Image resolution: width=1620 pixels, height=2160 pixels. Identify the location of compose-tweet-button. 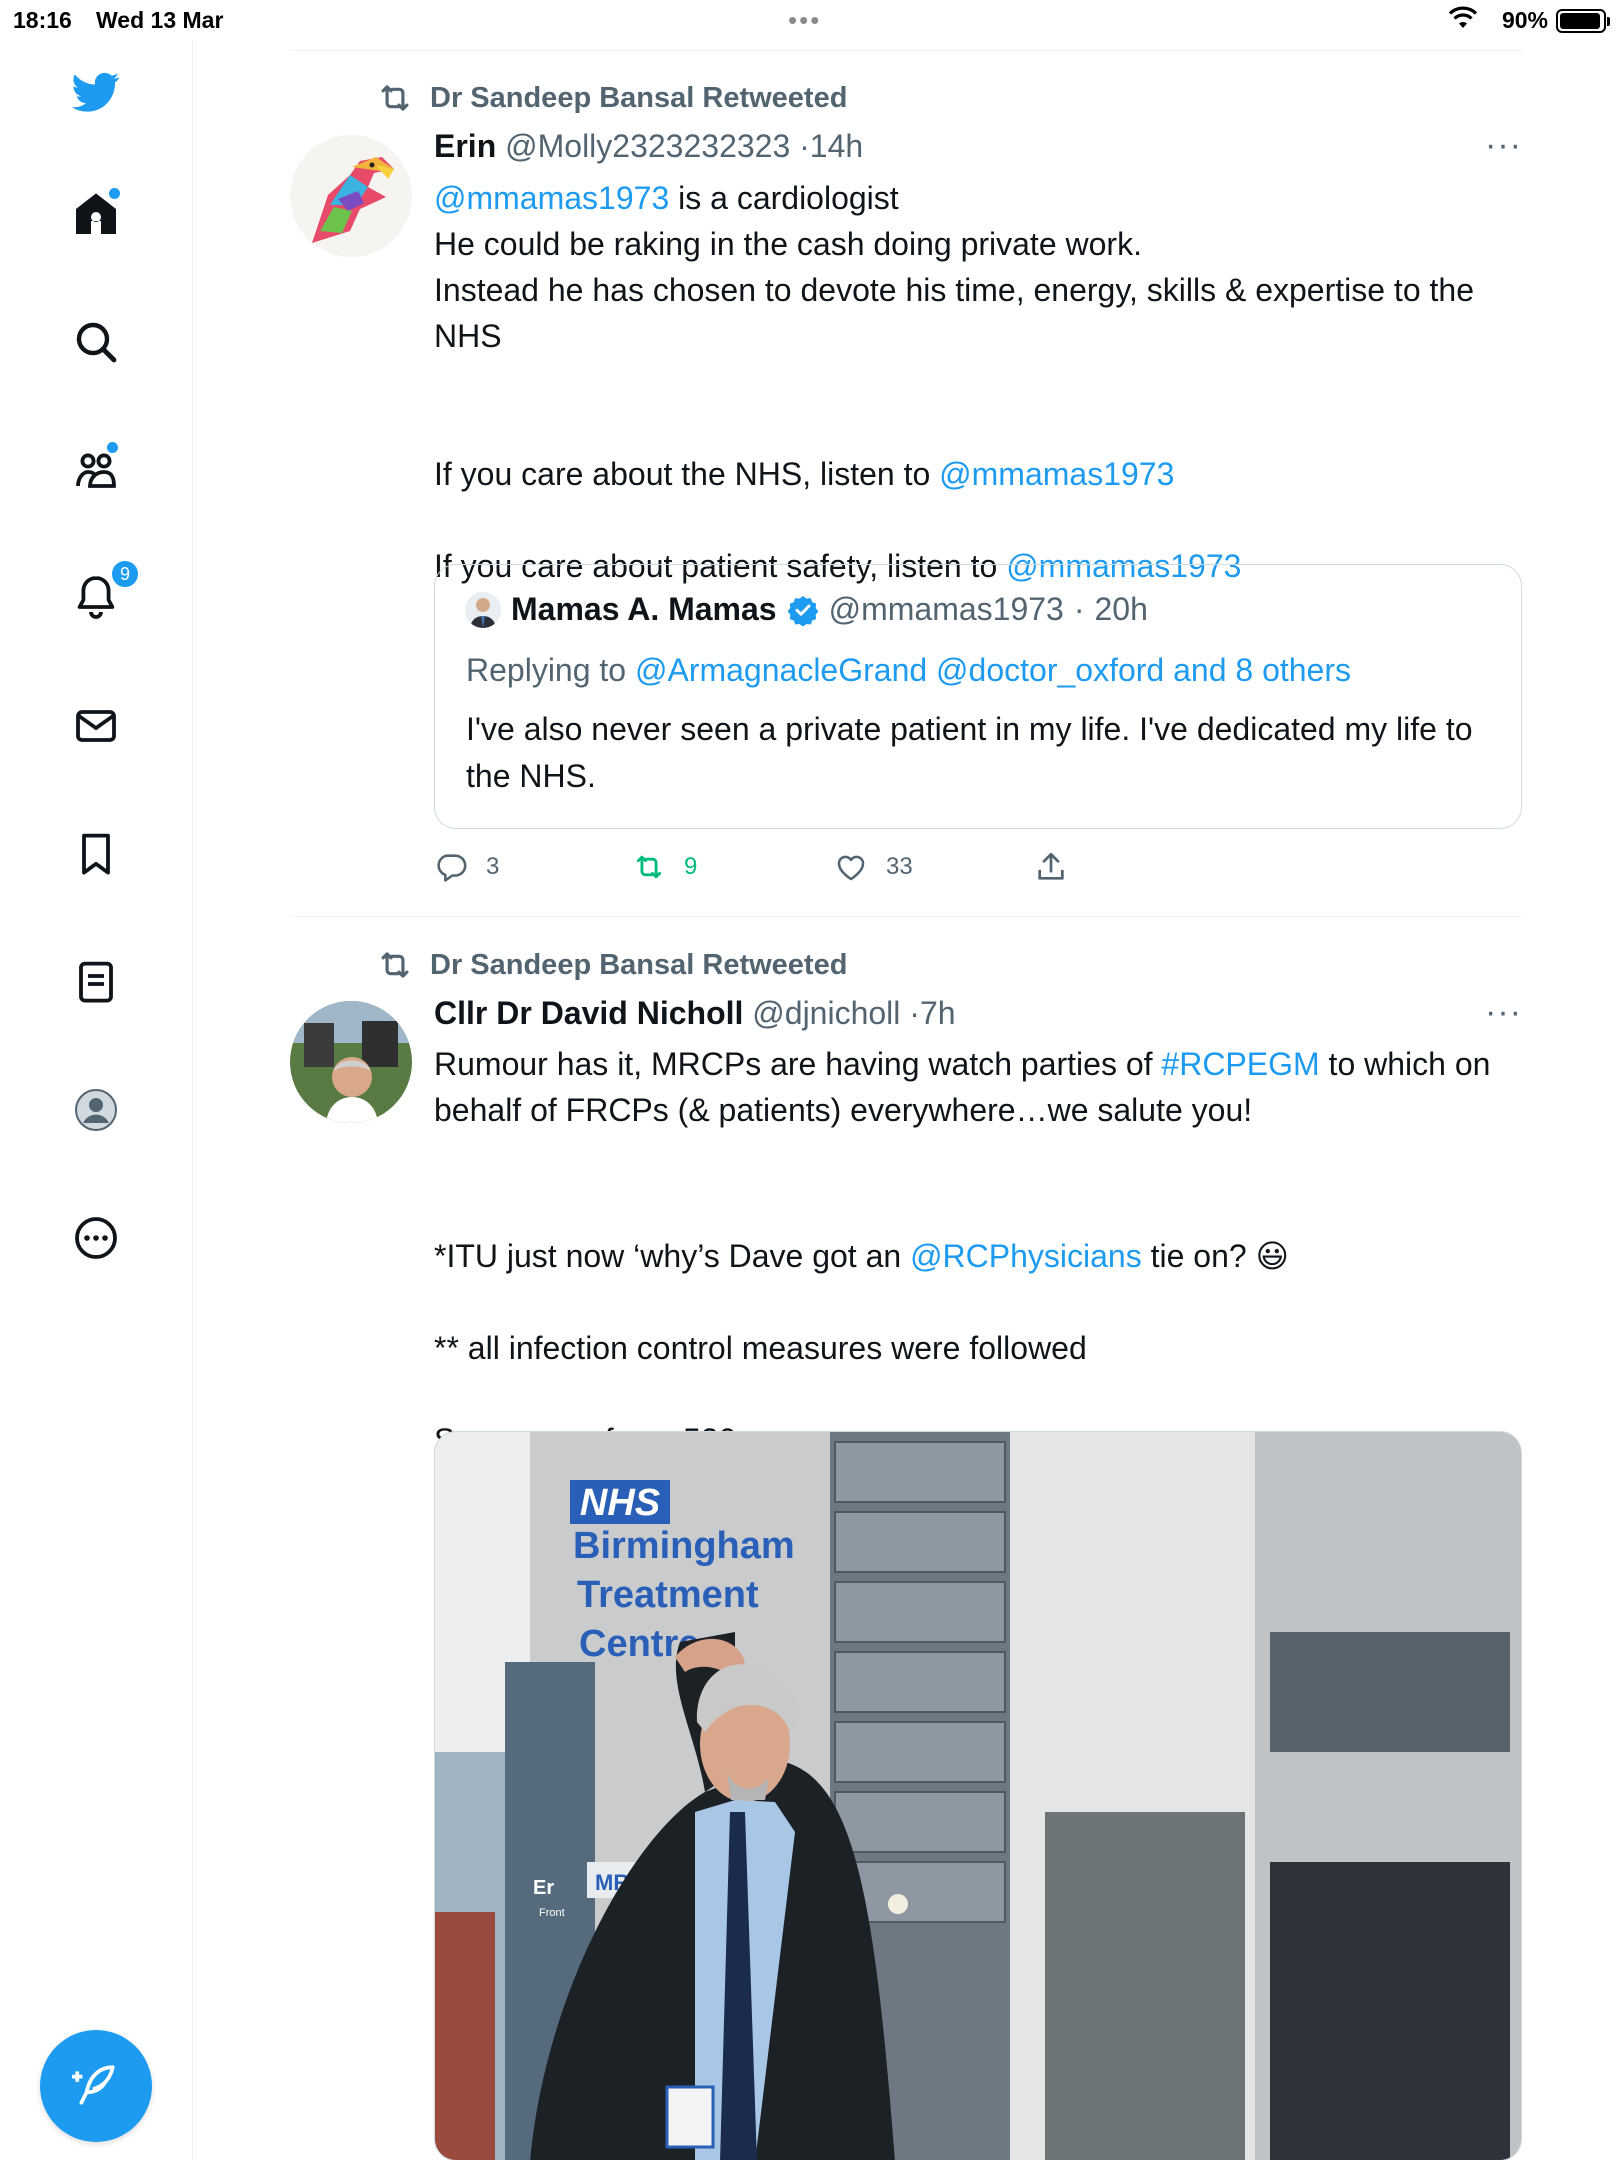
(96, 2086).